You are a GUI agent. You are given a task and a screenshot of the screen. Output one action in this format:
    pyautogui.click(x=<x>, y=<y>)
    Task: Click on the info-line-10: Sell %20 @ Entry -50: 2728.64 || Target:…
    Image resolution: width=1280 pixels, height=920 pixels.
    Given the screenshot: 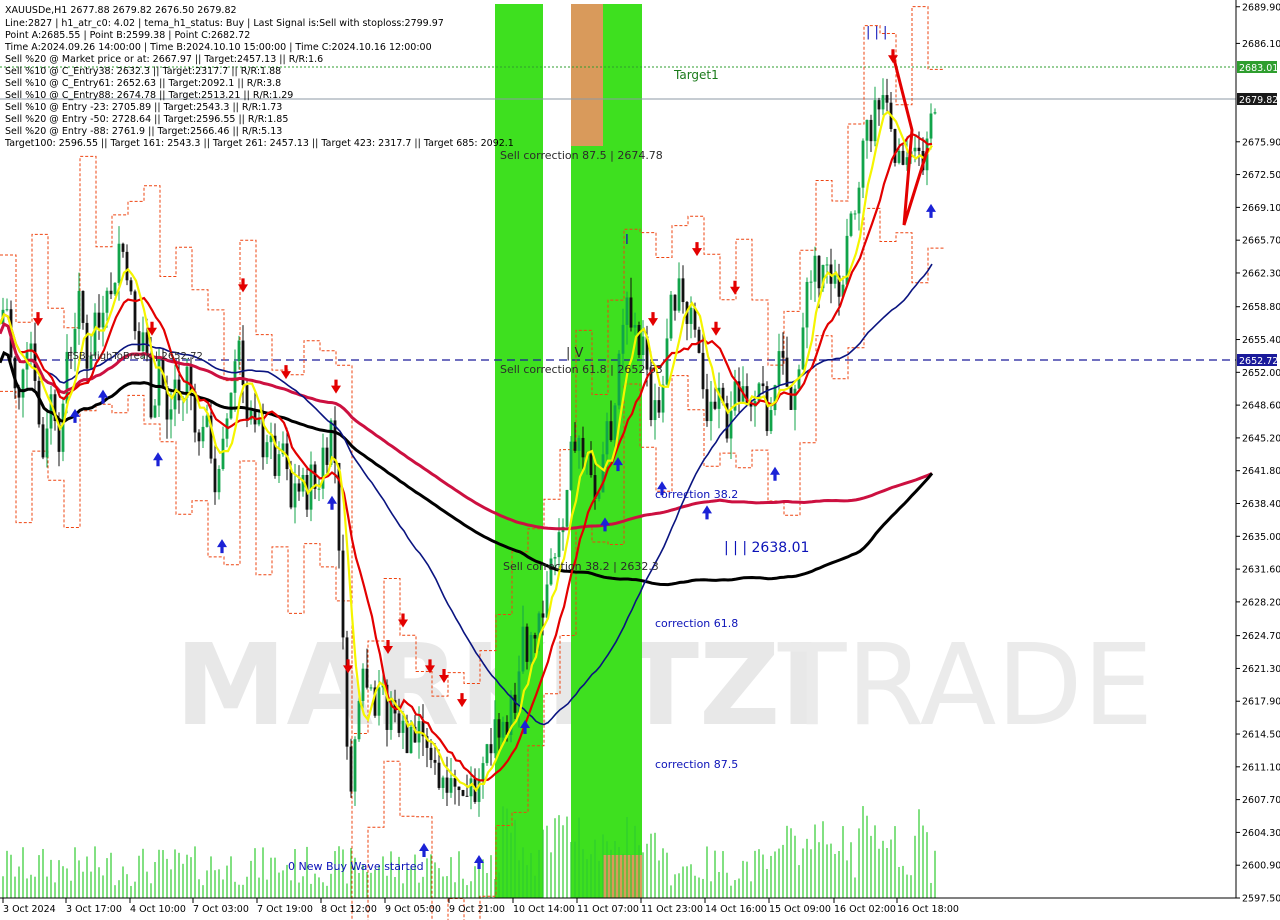 What is the action you would take?
    pyautogui.click(x=146, y=119)
    